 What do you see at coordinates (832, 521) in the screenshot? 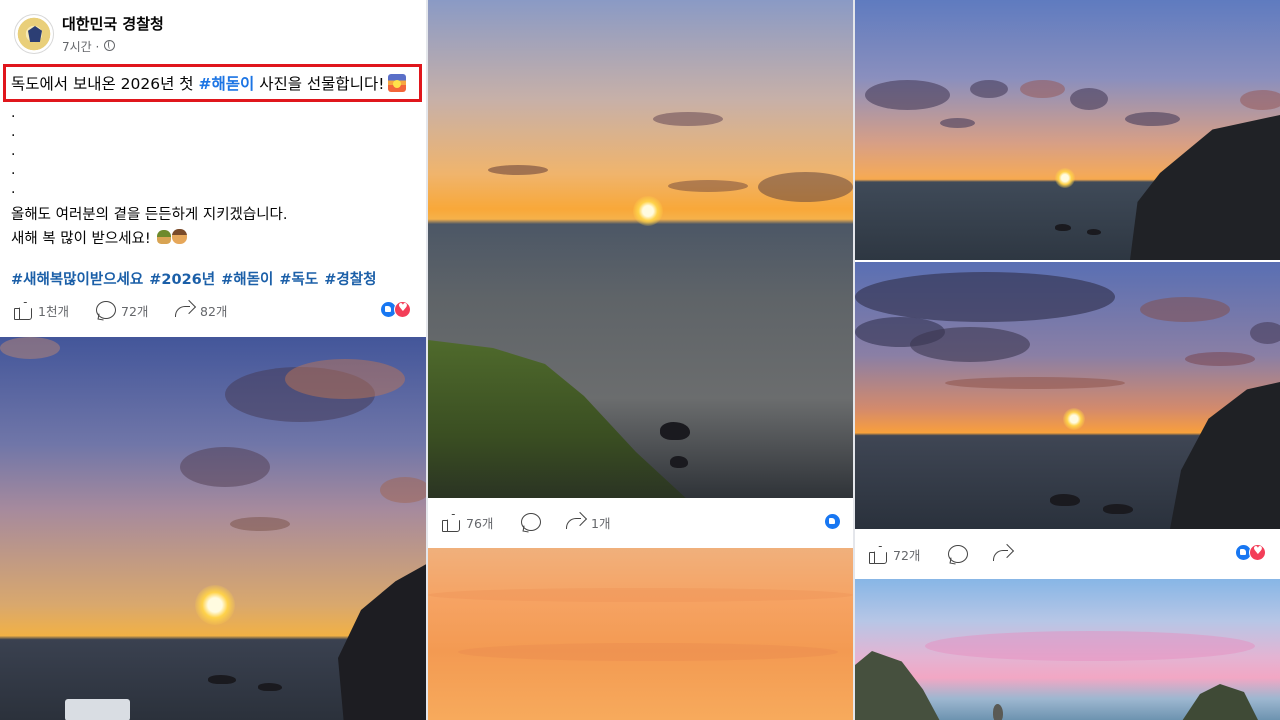
I see `like-reaction-icon` at bounding box center [832, 521].